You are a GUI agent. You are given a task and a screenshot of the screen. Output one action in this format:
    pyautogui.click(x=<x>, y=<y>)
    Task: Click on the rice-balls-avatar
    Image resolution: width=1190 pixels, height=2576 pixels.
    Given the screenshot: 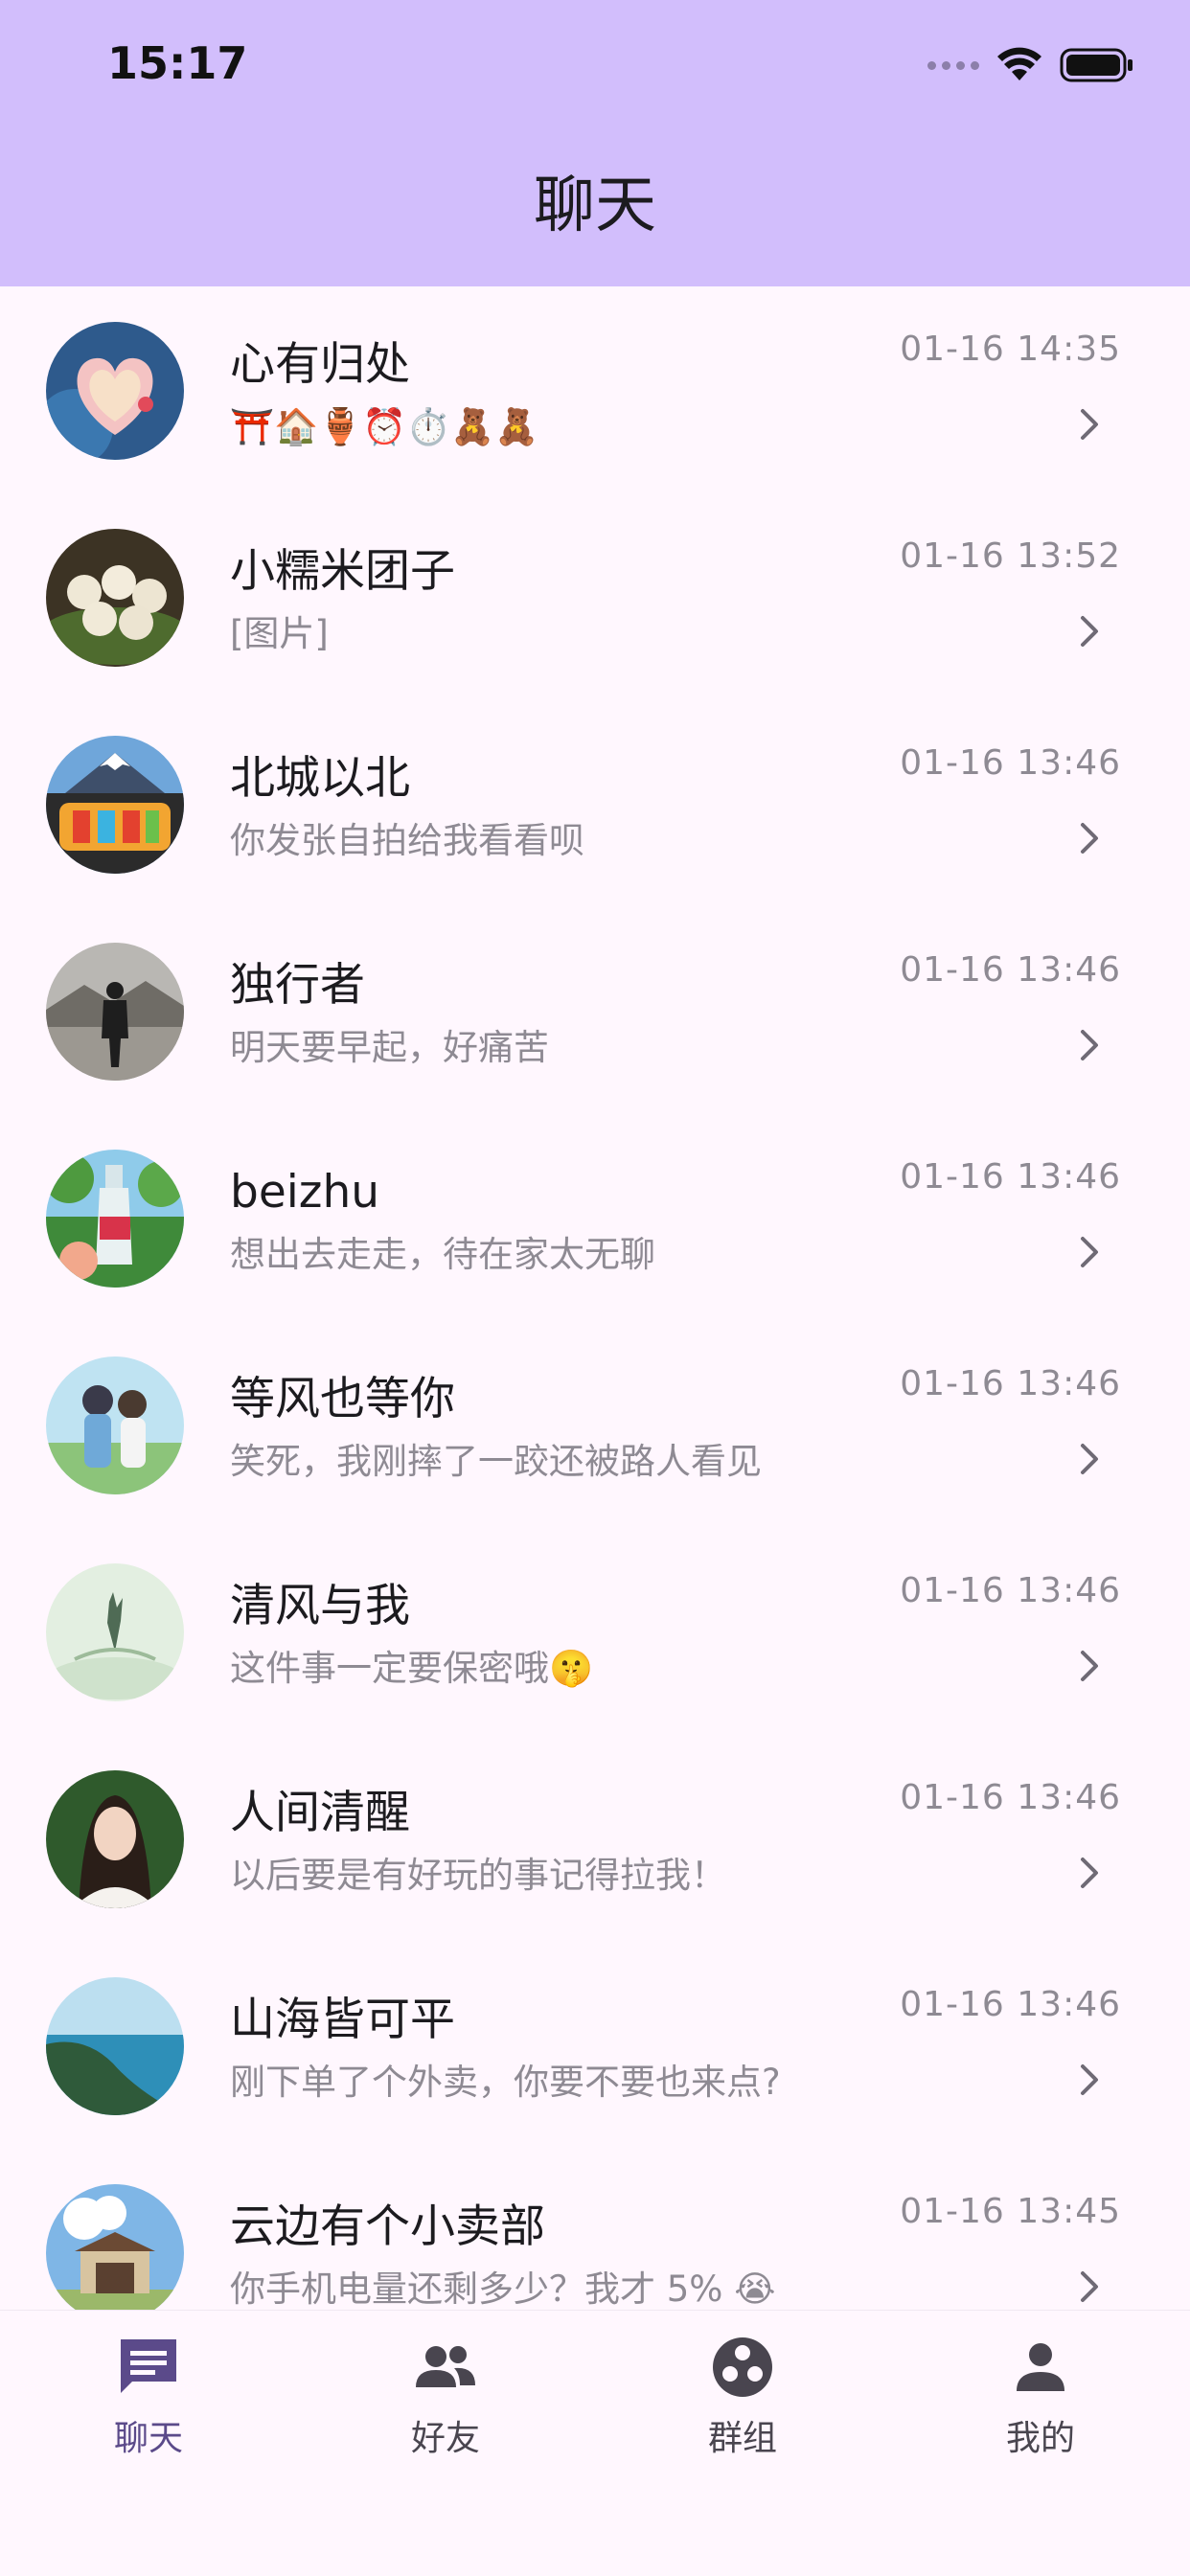 What is the action you would take?
    pyautogui.click(x=115, y=598)
    